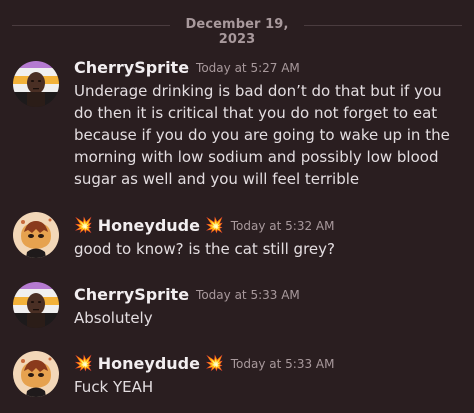 The width and height of the screenshot is (474, 413). What do you see at coordinates (114, 387) in the screenshot?
I see `message-text: Fuck YEAH` at bounding box center [114, 387].